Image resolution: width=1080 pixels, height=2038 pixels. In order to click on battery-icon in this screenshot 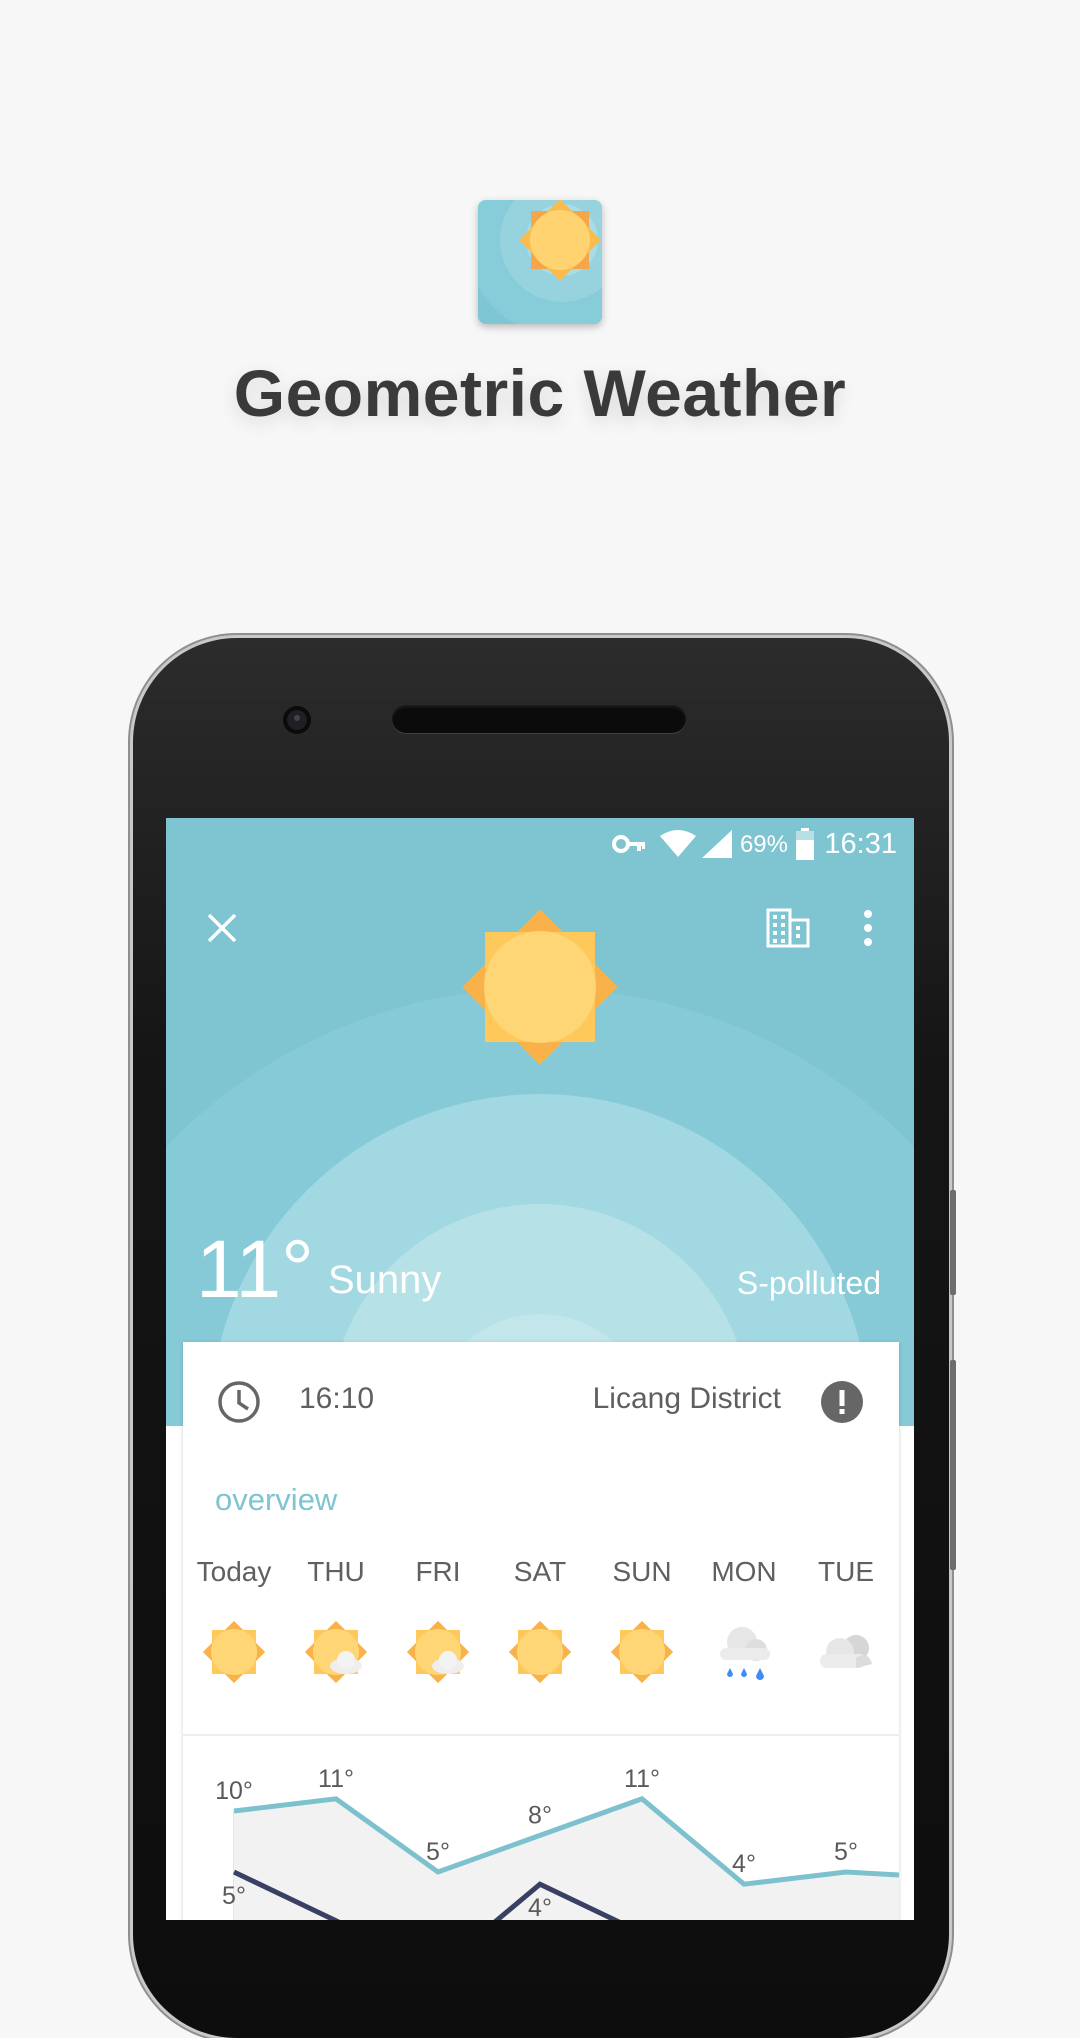, I will do `click(805, 844)`.